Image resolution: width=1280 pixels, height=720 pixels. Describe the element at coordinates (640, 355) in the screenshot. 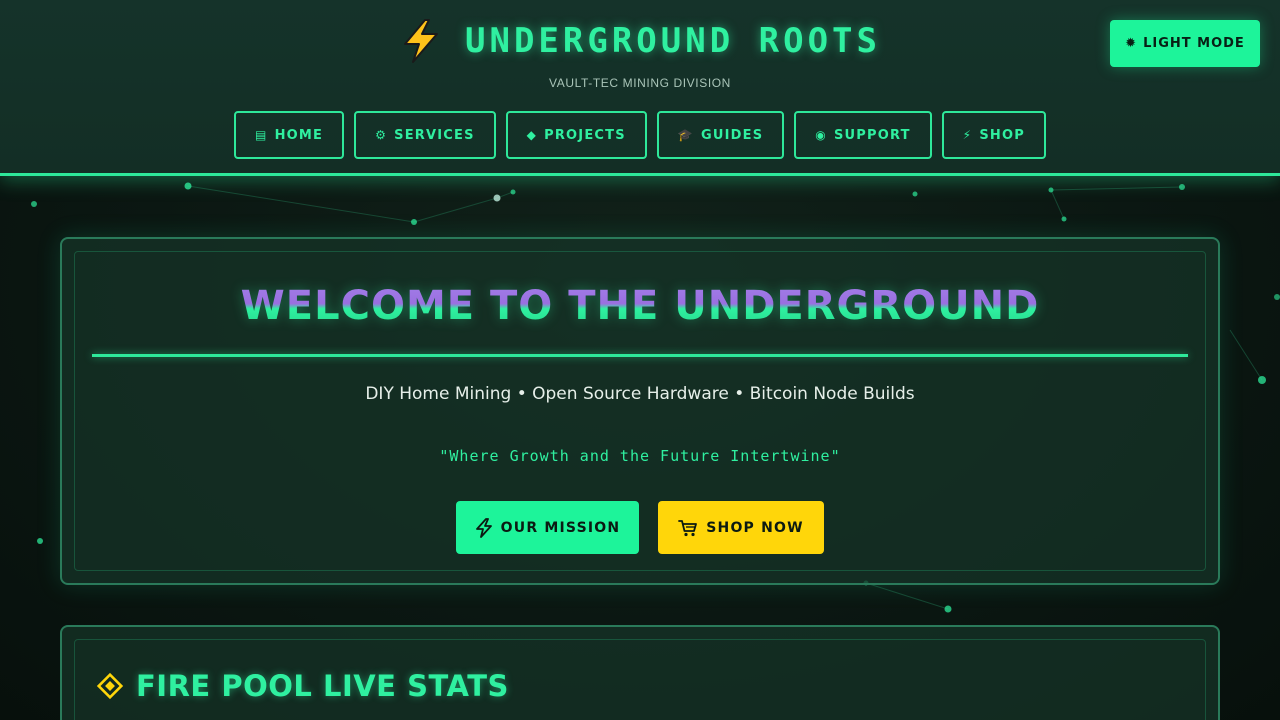

I see `hero-divider` at that location.